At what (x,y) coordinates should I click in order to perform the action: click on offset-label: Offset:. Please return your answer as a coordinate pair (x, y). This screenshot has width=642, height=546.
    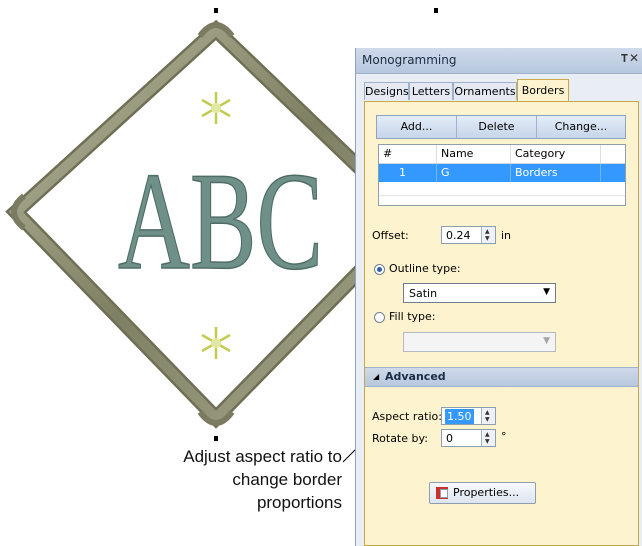
    Looking at the image, I should click on (390, 235).